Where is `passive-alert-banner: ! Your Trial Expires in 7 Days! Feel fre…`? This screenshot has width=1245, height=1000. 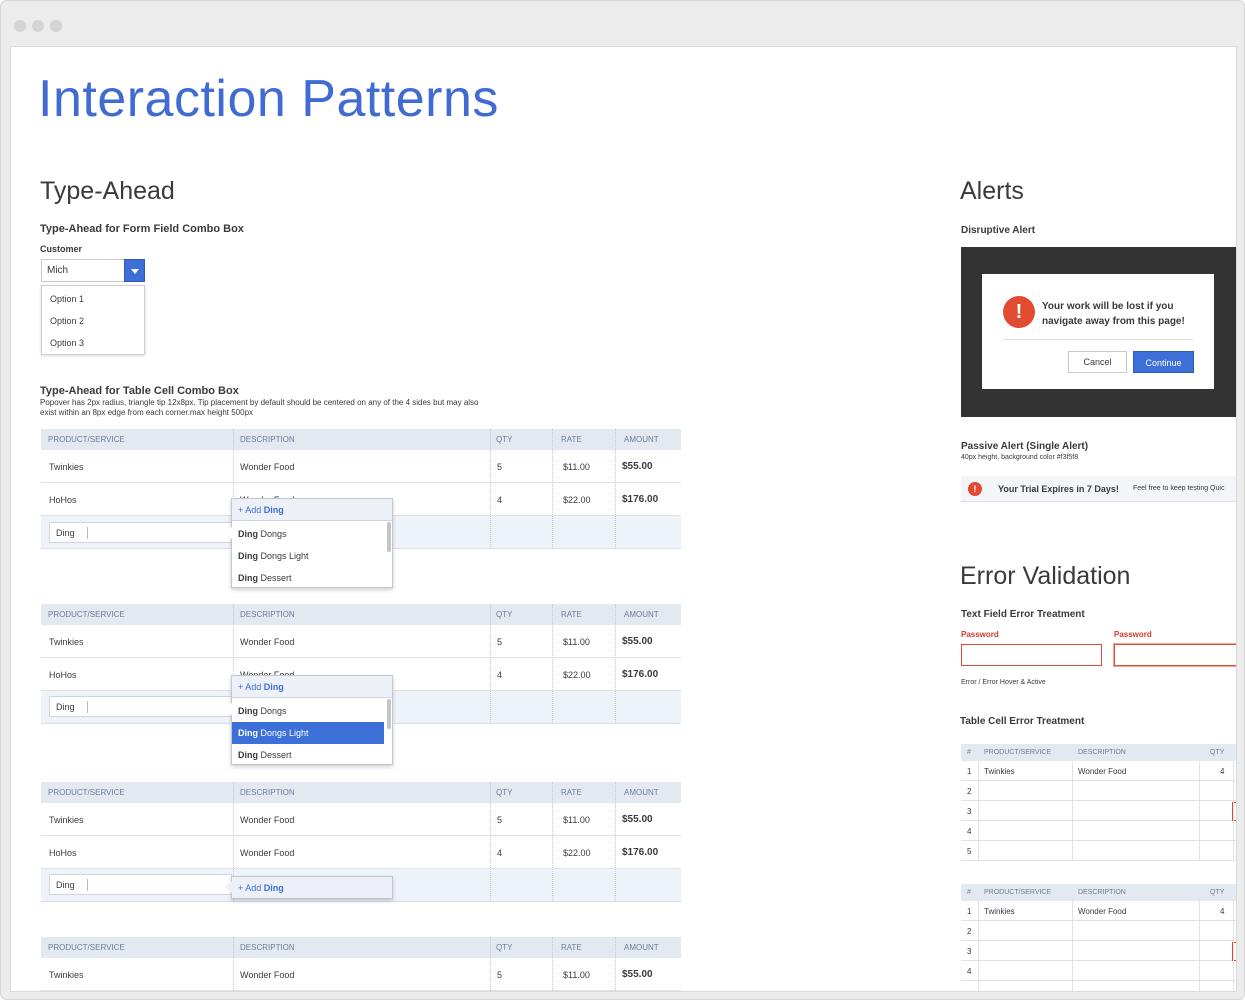 passive-alert-banner: ! Your Trial Expires in 7 Days! Feel fre… is located at coordinates (1098, 489).